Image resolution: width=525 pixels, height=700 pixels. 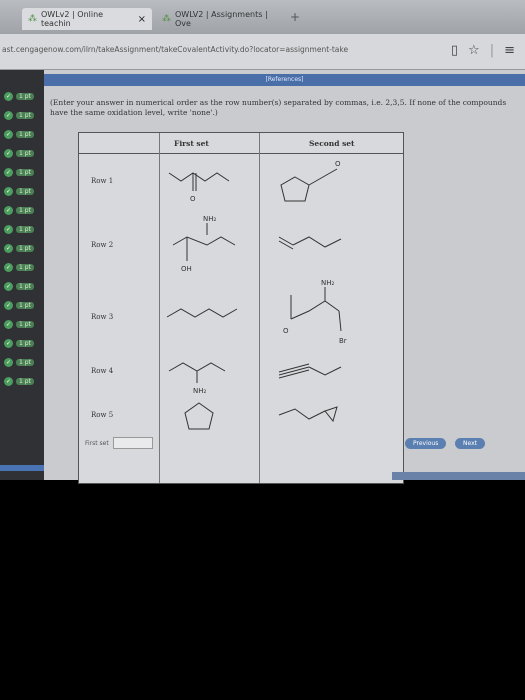 What do you see at coordinates (22, 468) in the screenshot?
I see `sidebar-footer-tab` at bounding box center [22, 468].